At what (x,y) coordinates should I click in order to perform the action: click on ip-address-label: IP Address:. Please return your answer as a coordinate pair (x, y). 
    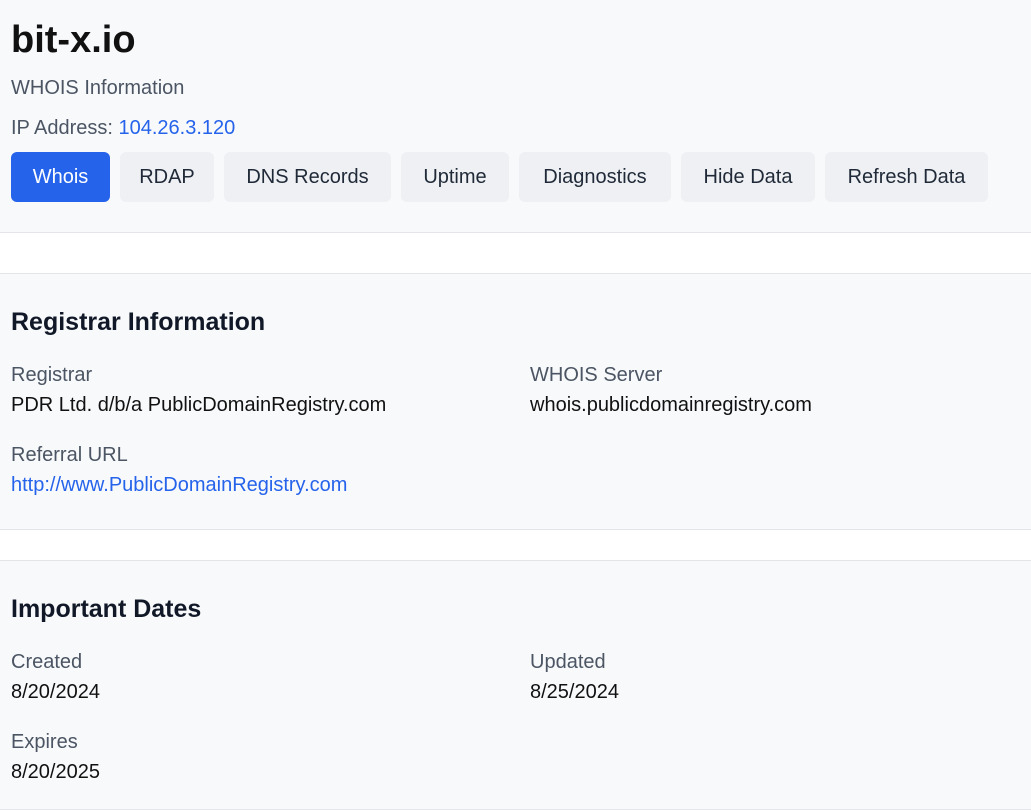
    Looking at the image, I should click on (65, 128).